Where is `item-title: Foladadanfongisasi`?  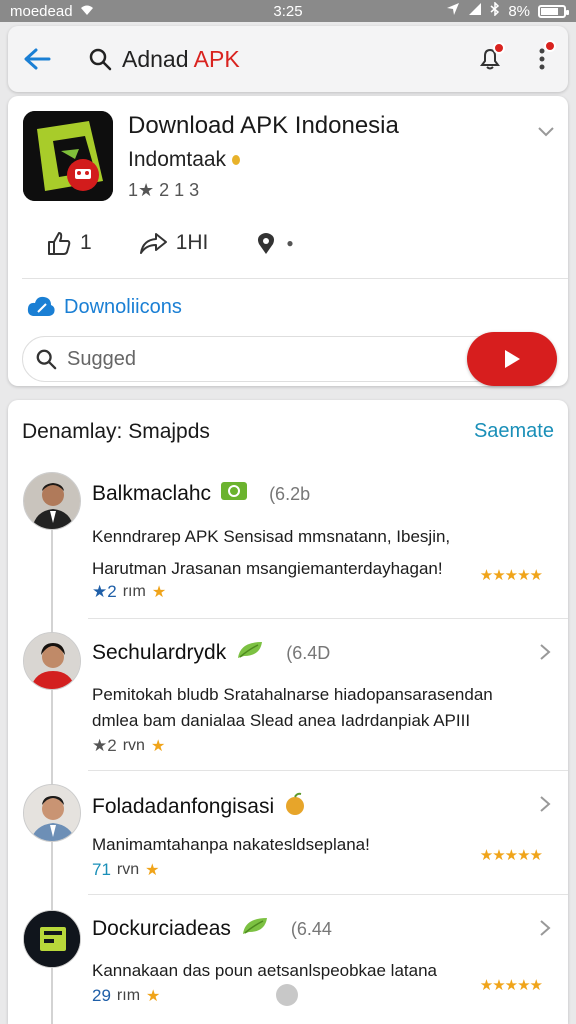 item-title: Foladadanfongisasi is located at coordinates (183, 806).